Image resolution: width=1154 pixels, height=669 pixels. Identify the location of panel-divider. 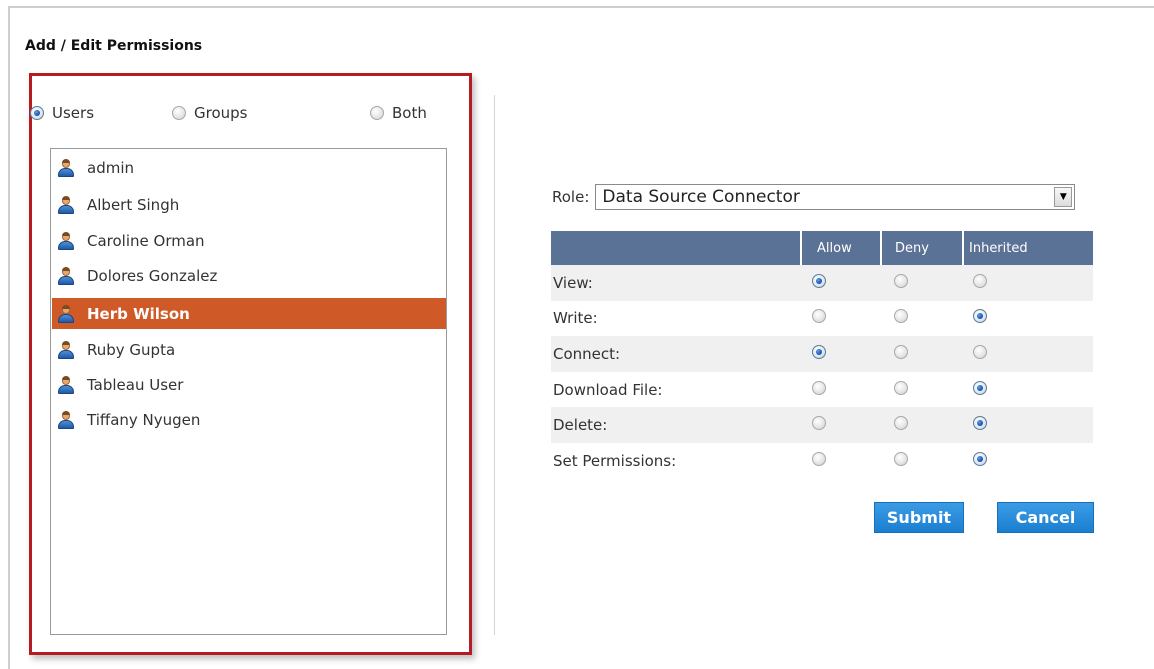
(494, 365).